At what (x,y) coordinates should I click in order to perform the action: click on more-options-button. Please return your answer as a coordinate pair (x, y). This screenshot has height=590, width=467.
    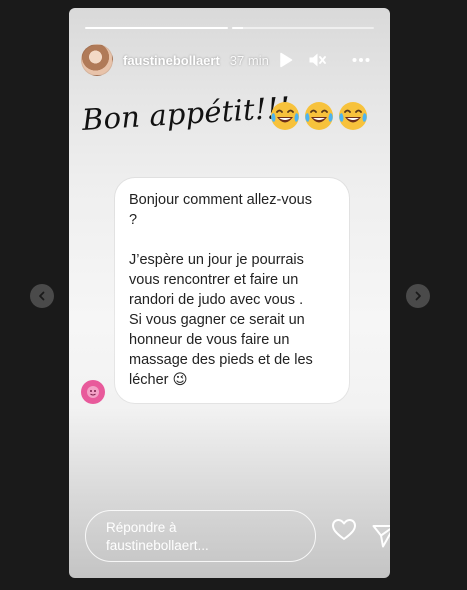
    Looking at the image, I should click on (361, 60).